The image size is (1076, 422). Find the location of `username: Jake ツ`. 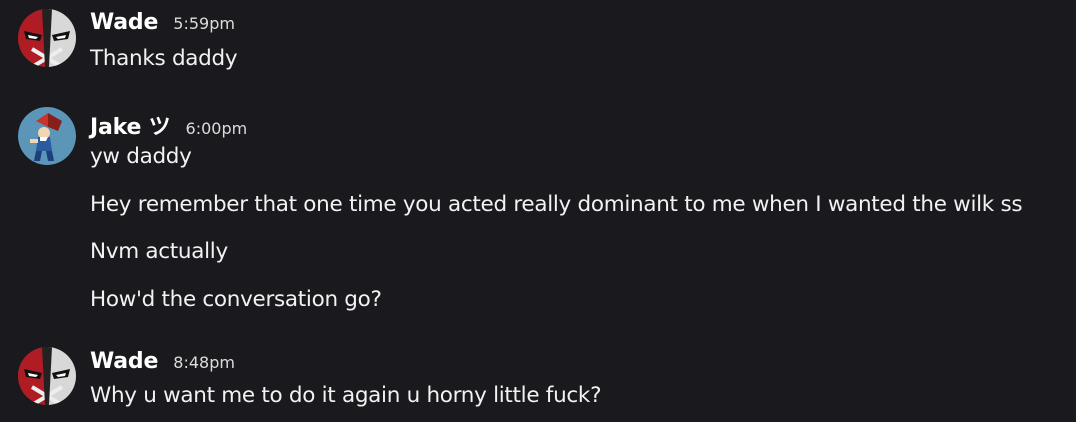

username: Jake ツ is located at coordinates (130, 127).